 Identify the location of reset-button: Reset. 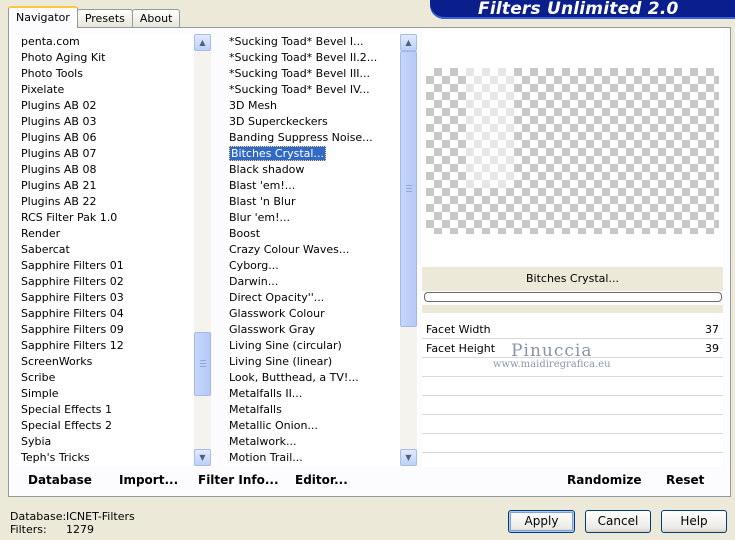
(685, 480).